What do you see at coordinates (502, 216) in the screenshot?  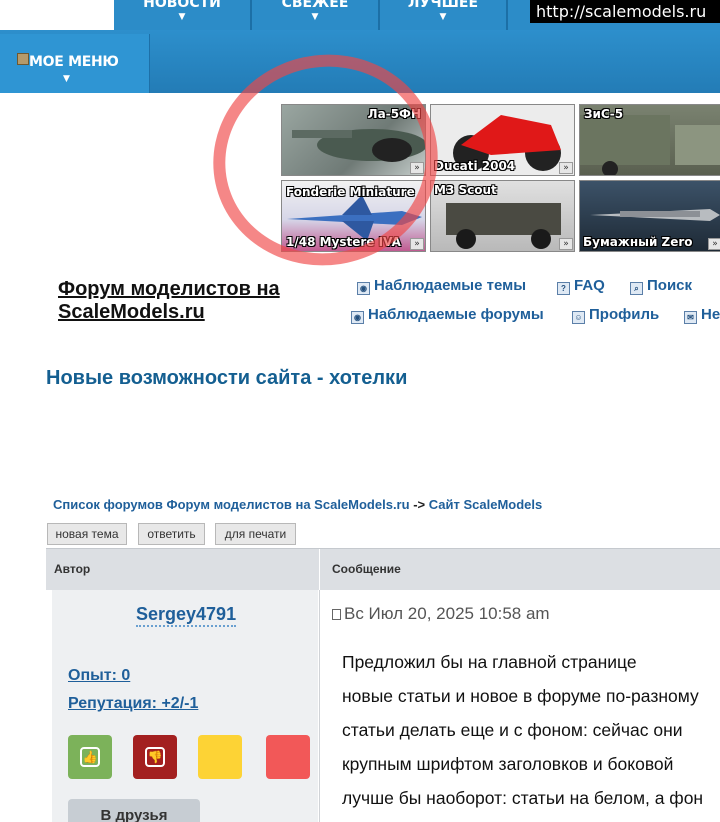 I see `banner-tile: M3 Scout »` at bounding box center [502, 216].